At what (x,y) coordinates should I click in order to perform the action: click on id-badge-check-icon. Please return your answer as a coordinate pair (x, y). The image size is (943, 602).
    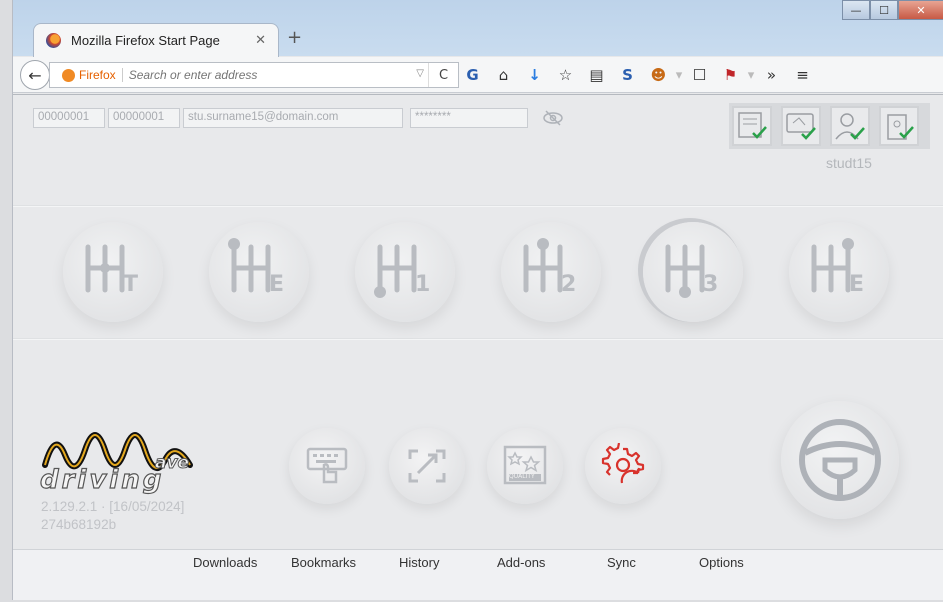
    Looking at the image, I should click on (900, 127).